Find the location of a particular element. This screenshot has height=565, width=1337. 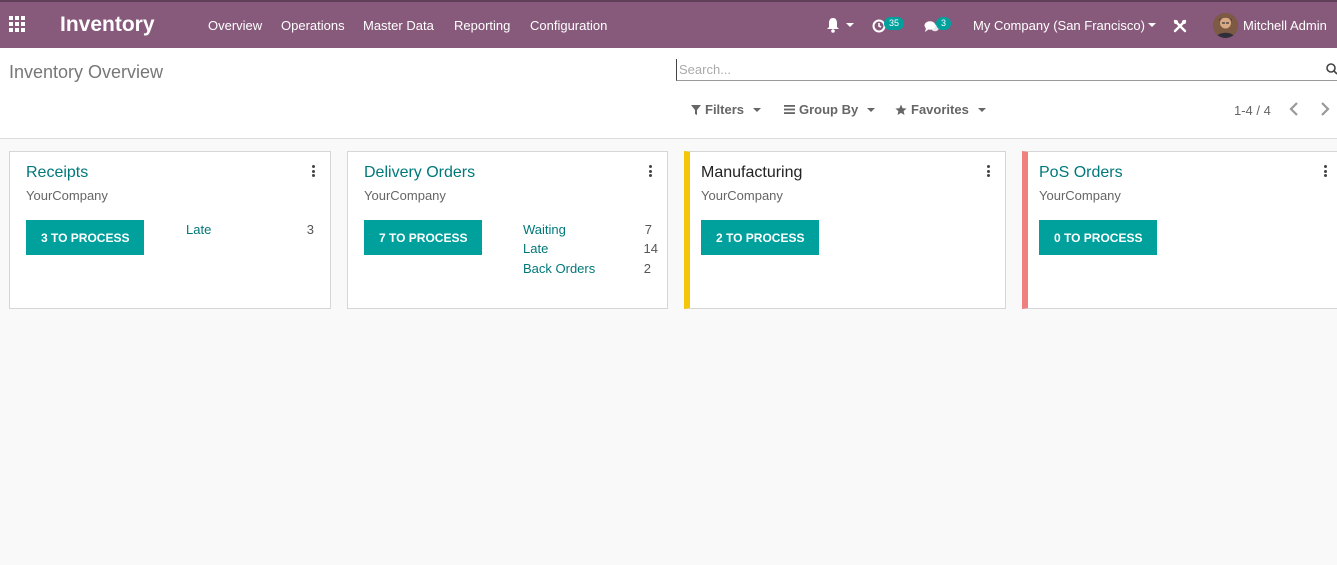

filters-caret-icon is located at coordinates (757, 109).